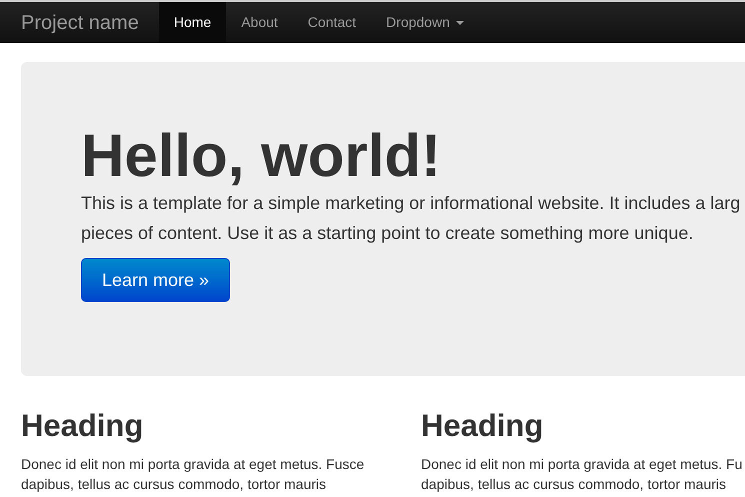  I want to click on section-text: Donec id elit non mi porta gravida at eget metus. Fusce, so click(192, 464).